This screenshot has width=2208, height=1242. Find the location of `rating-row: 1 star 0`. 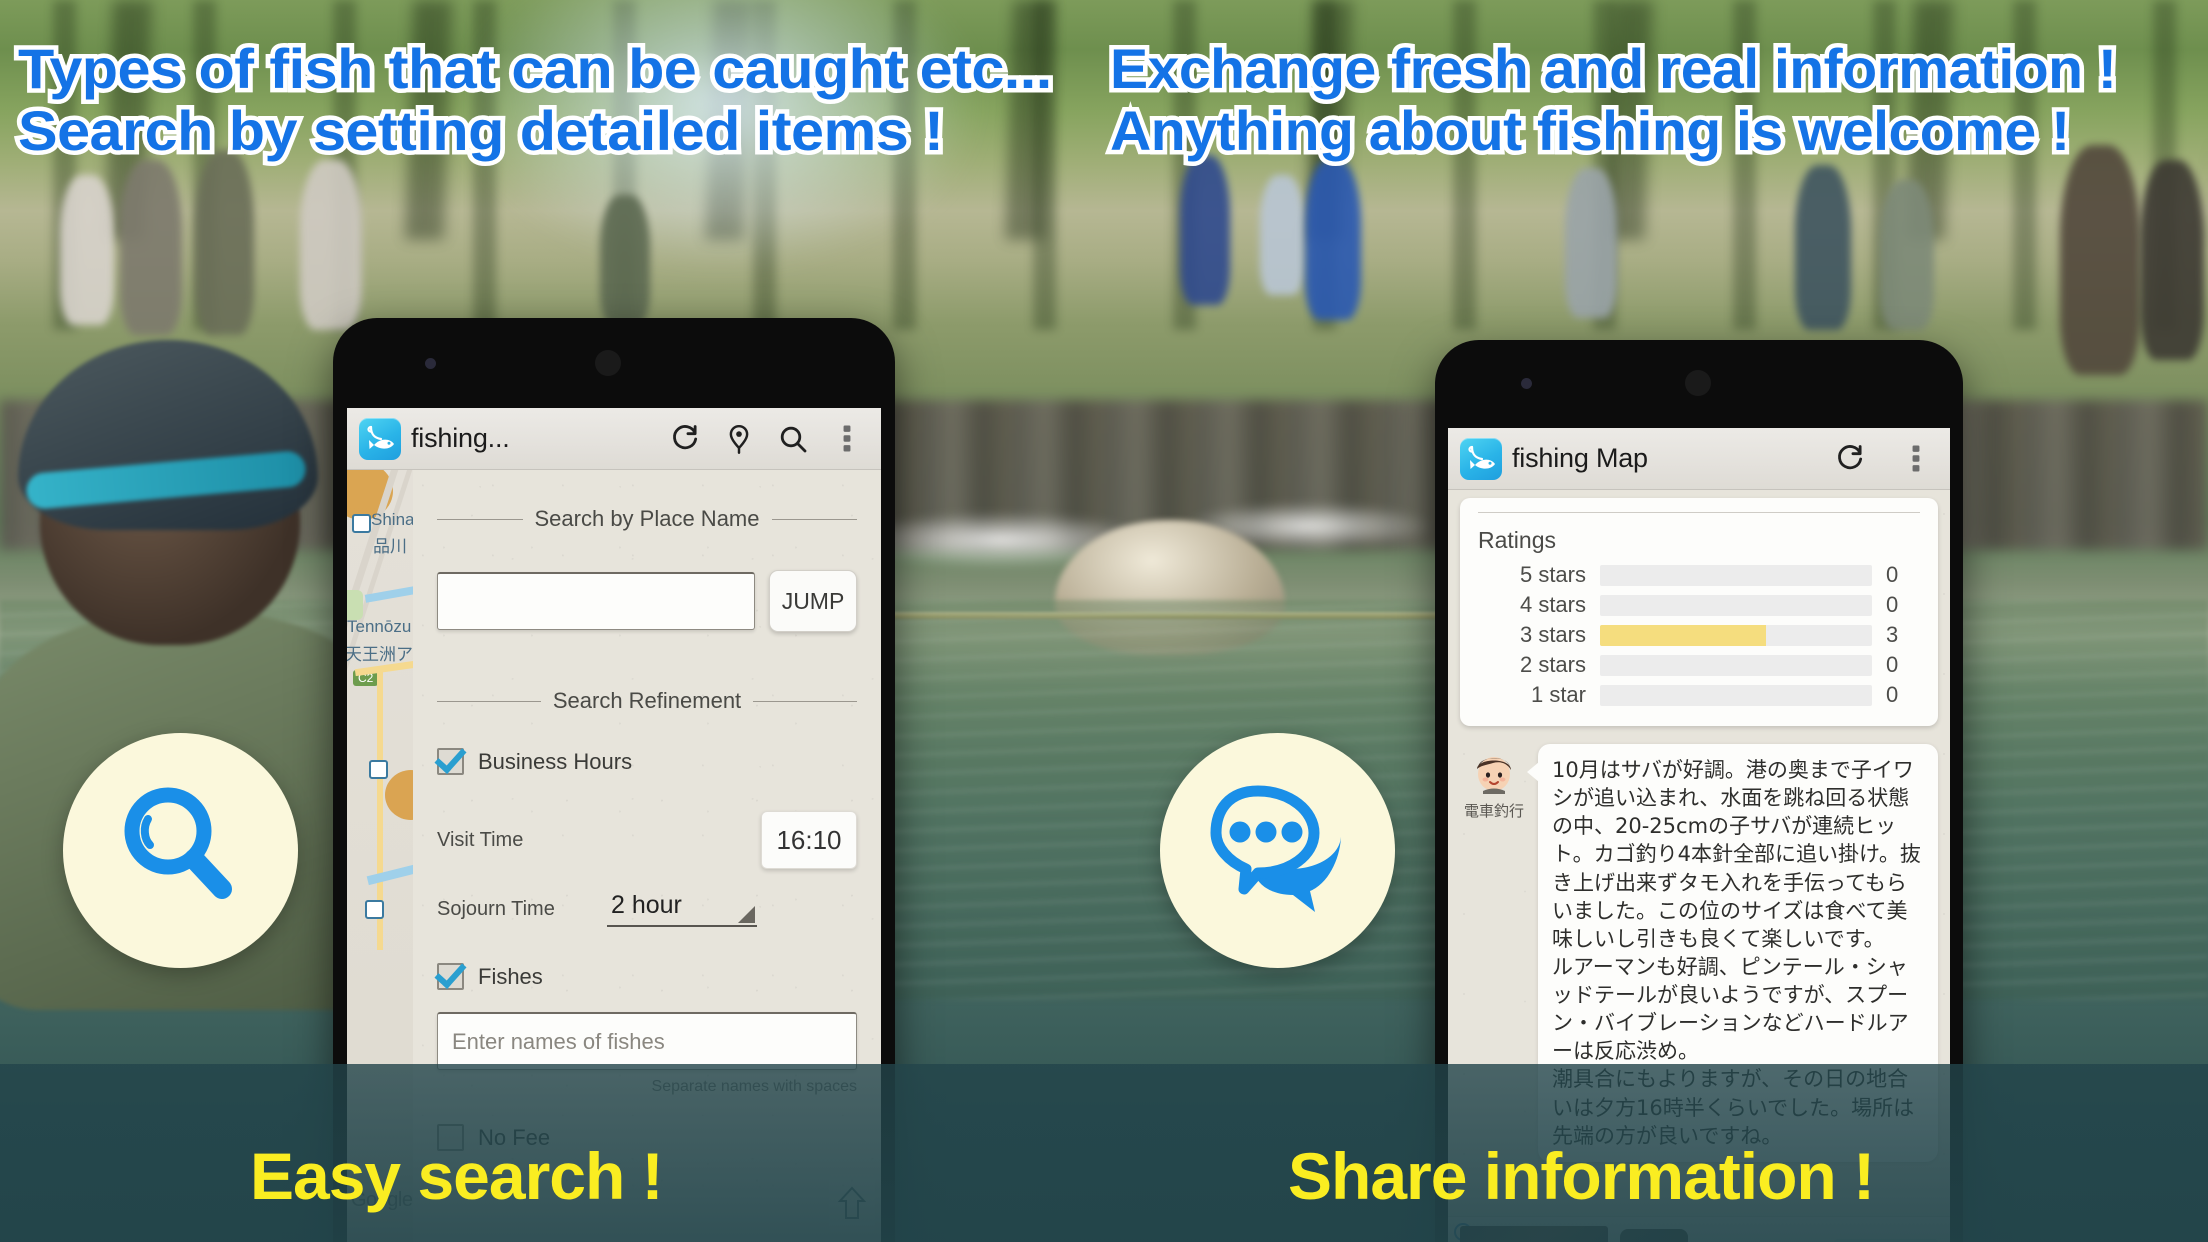

rating-row: 1 star 0 is located at coordinates (1699, 695).